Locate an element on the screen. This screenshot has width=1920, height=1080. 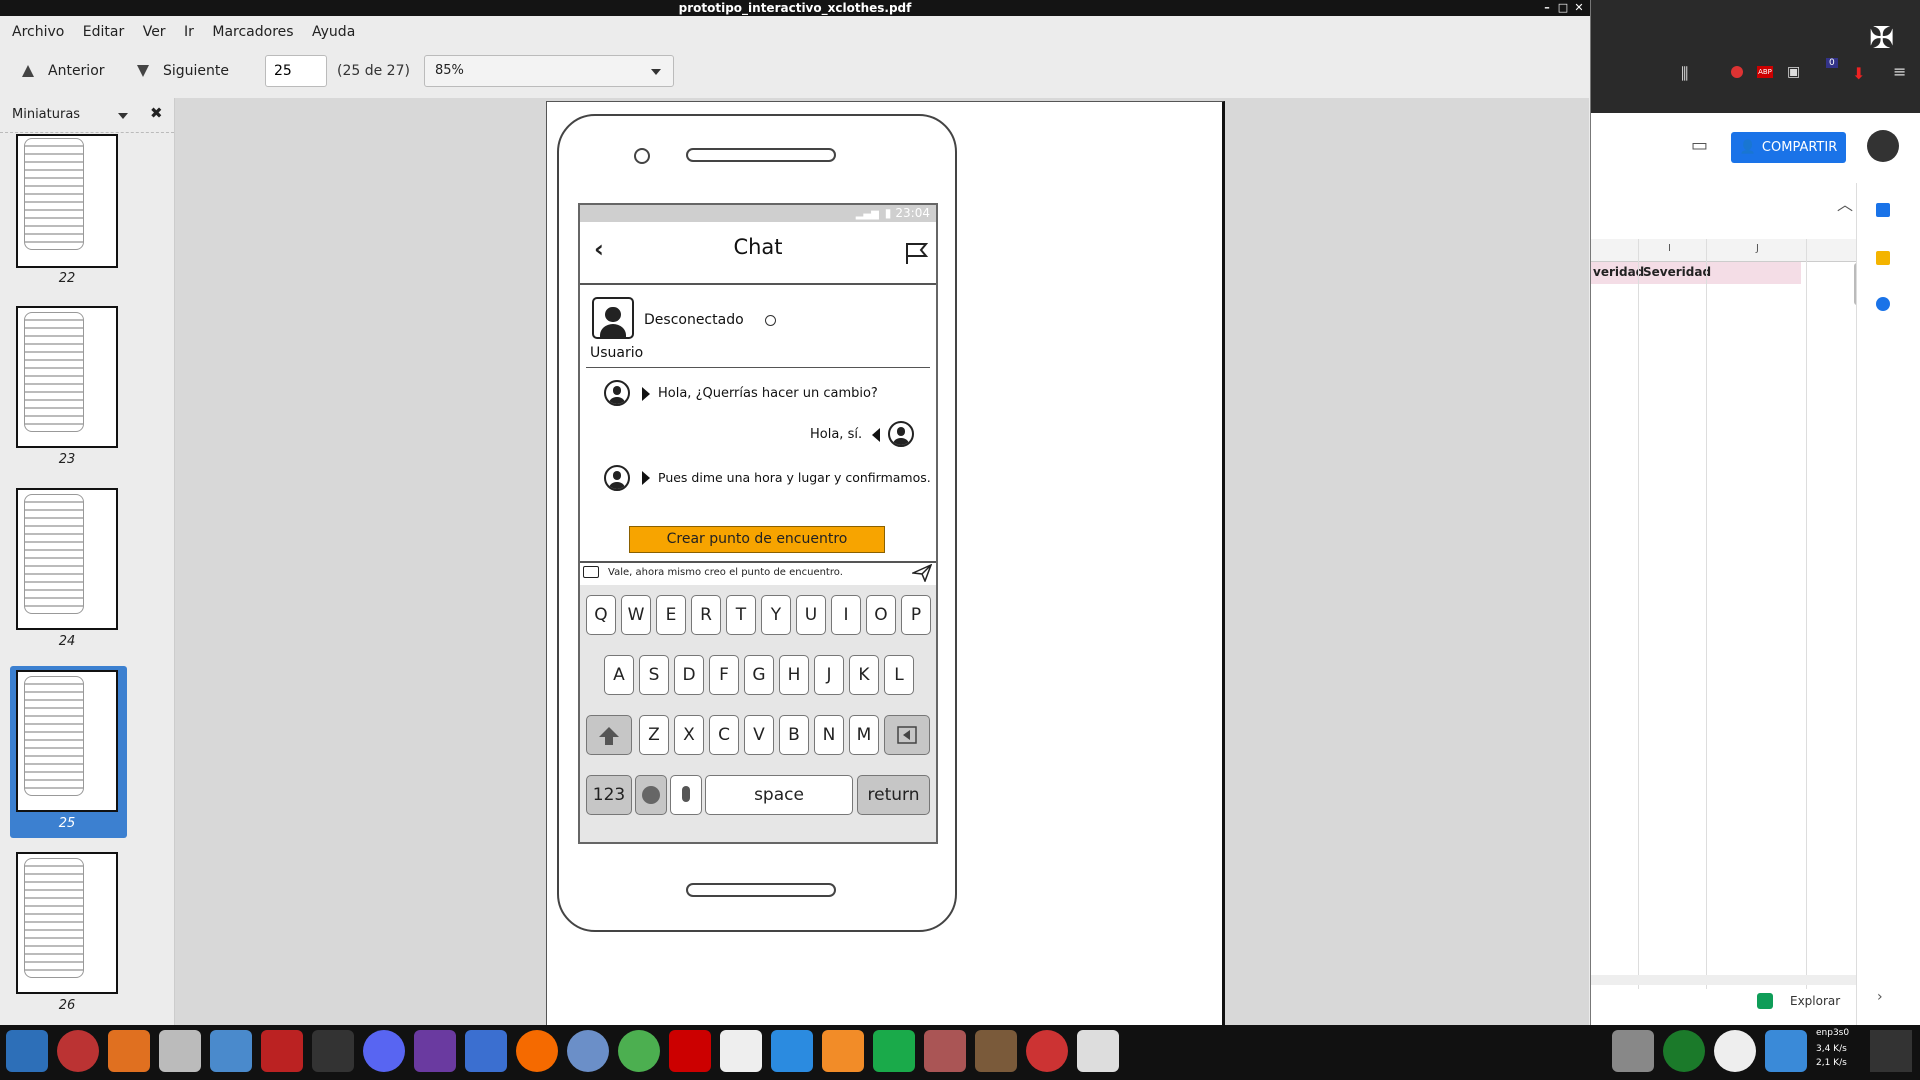
disc-burner-icon is located at coordinates (1047, 1051).